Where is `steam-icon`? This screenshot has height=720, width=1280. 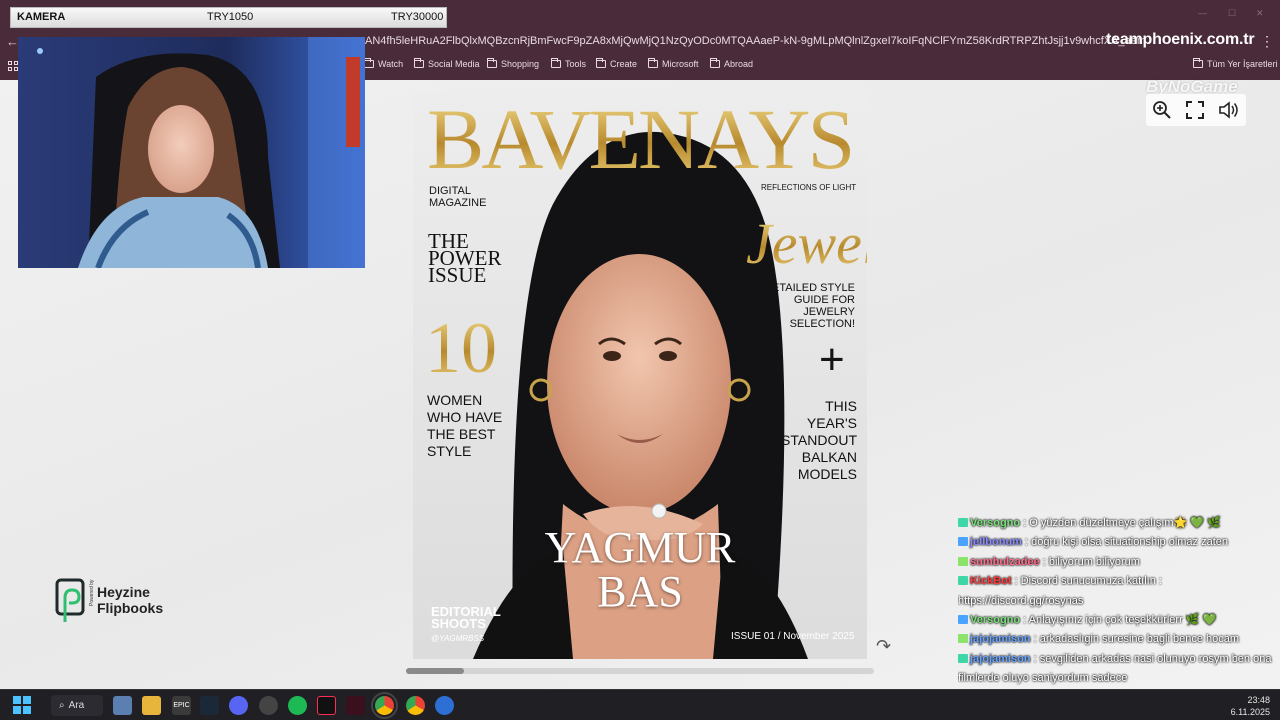
steam-icon is located at coordinates (209, 705).